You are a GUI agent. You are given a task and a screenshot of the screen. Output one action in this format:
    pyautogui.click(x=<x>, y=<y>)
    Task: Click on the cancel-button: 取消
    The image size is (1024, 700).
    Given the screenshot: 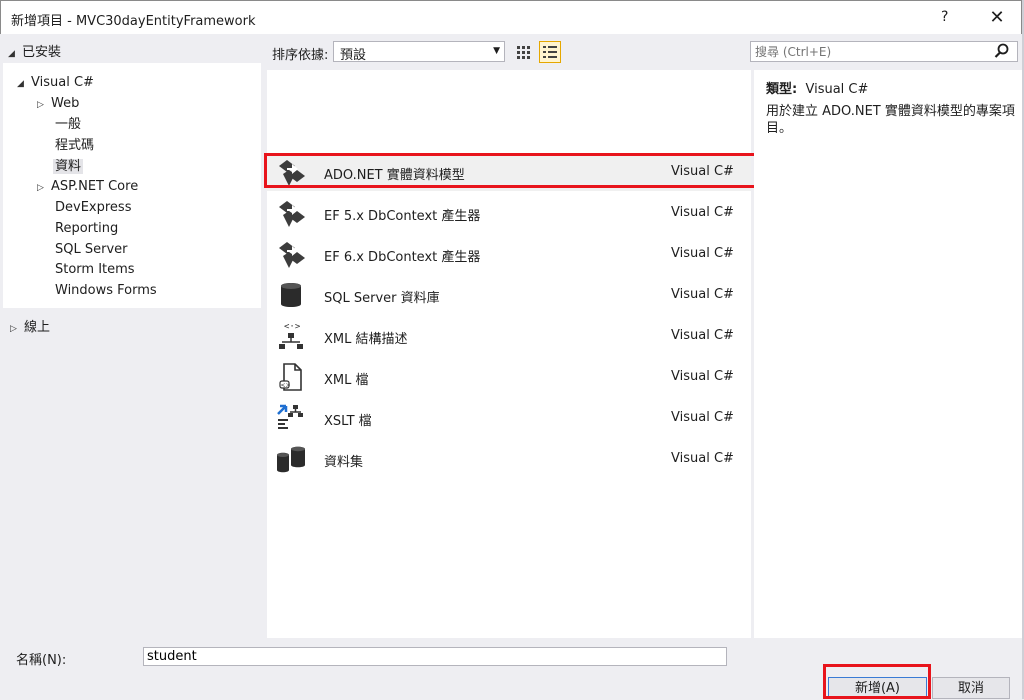 What is the action you would take?
    pyautogui.click(x=971, y=688)
    